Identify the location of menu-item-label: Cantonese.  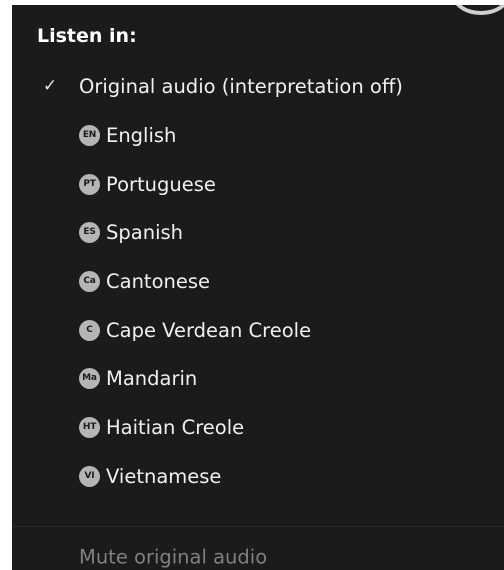
(158, 281).